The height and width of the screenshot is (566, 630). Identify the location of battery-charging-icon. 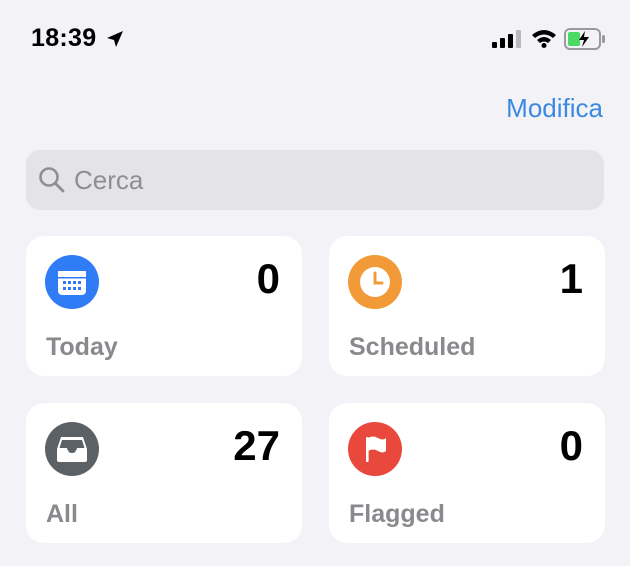
(584, 39).